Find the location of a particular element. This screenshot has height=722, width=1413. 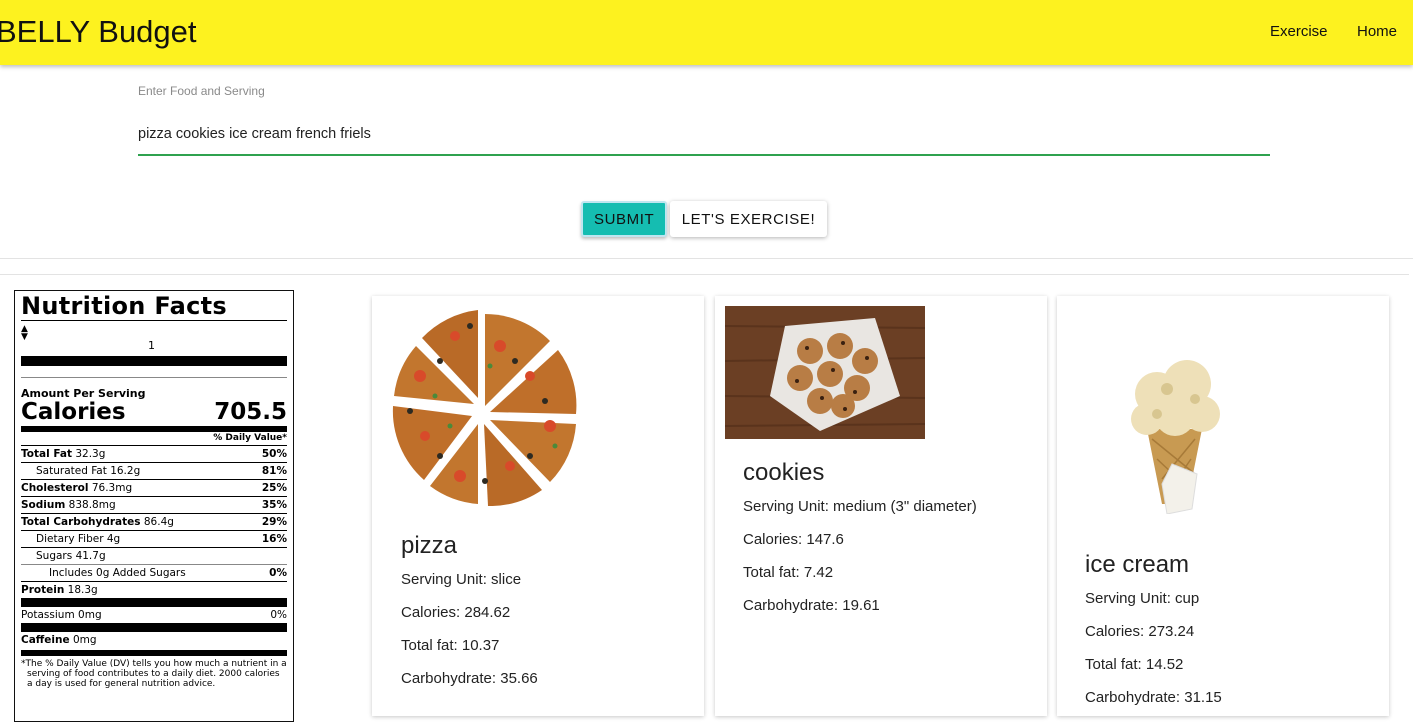

brand-title: BELLY Budget is located at coordinates (98, 32).